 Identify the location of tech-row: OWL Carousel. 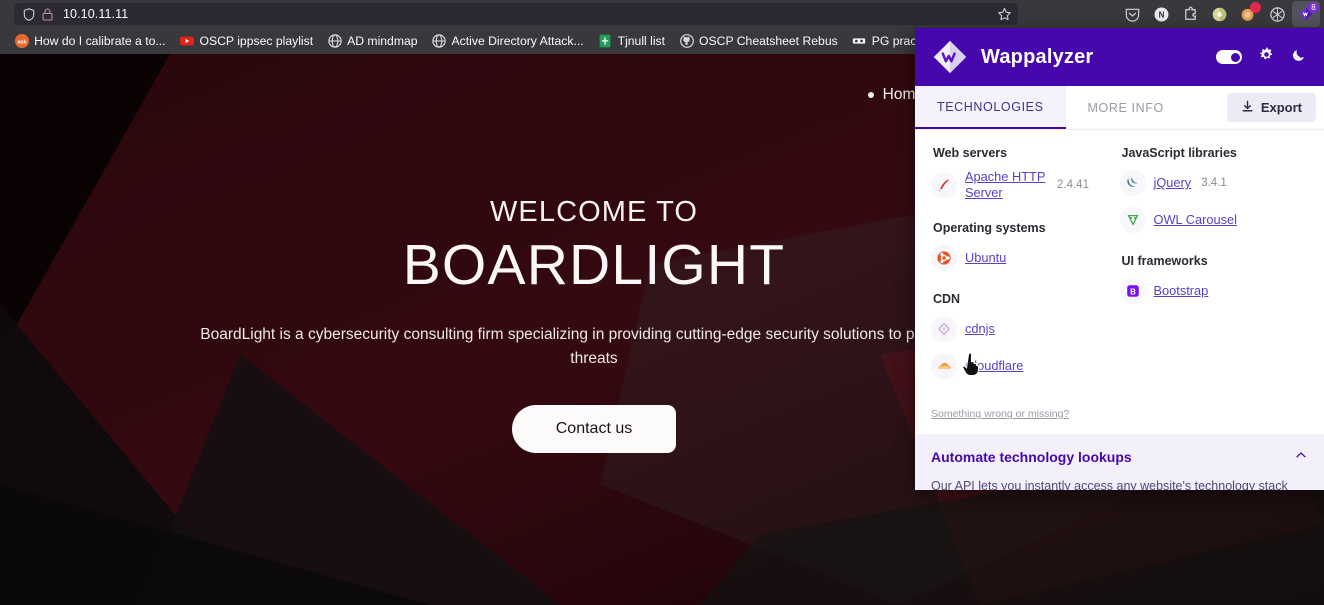
(1214, 220).